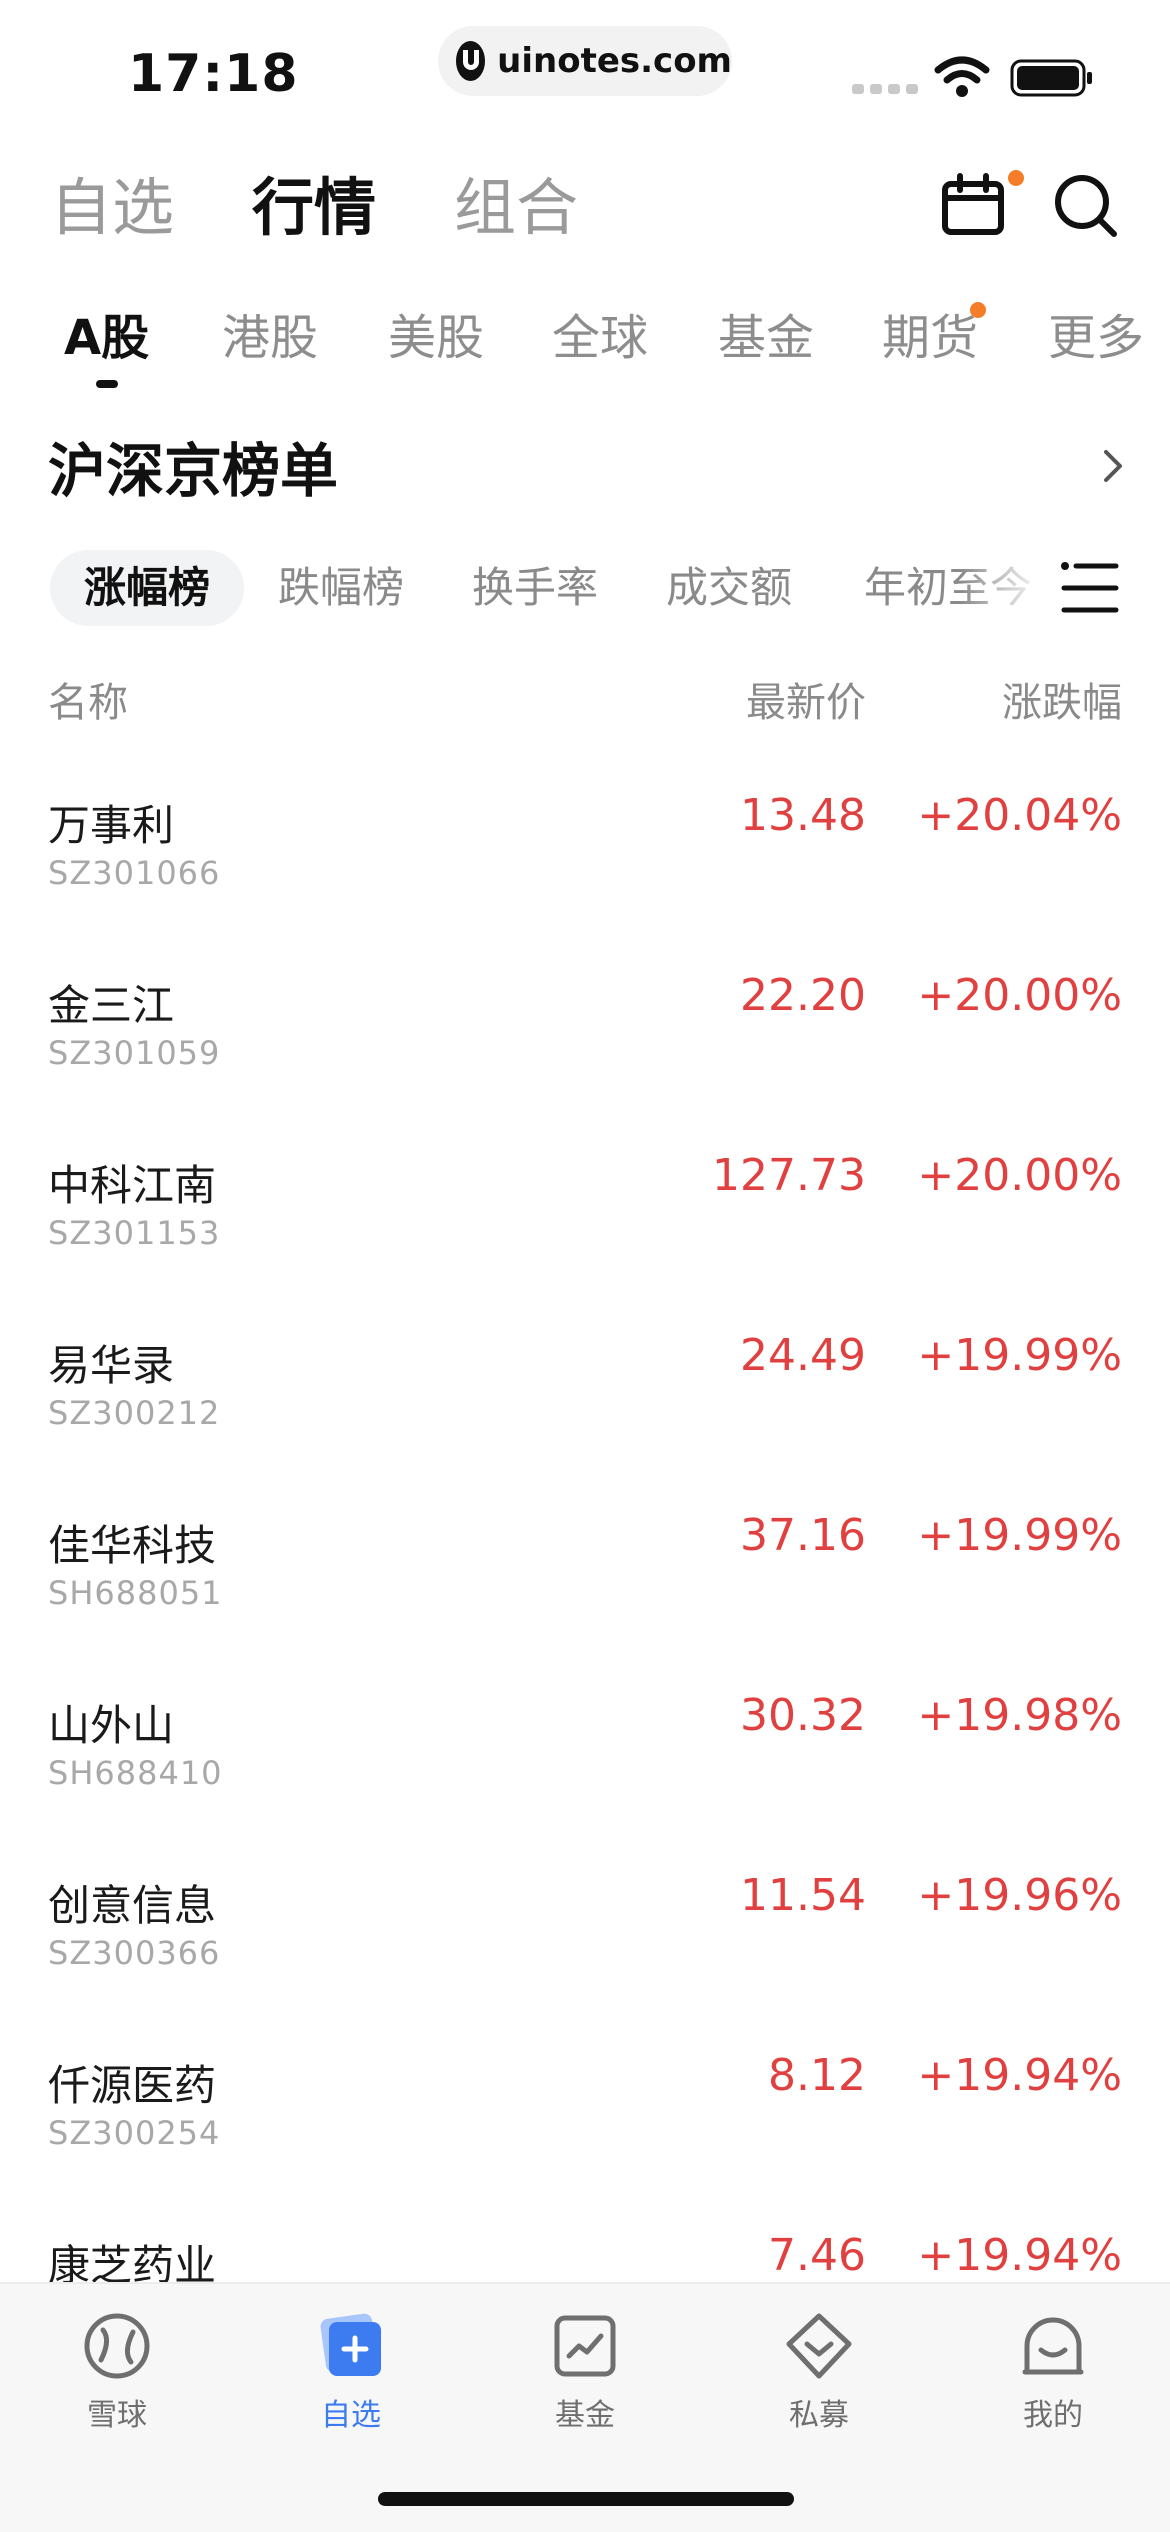  What do you see at coordinates (817, 2255) in the screenshot?
I see `stock-price: 7.46` at bounding box center [817, 2255].